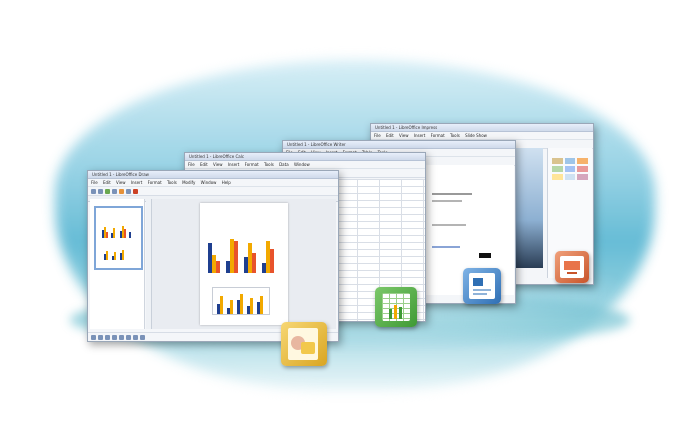 The height and width of the screenshot is (438, 685). What do you see at coordinates (242, 253) in the screenshot?
I see `bar-chart-large` at bounding box center [242, 253].